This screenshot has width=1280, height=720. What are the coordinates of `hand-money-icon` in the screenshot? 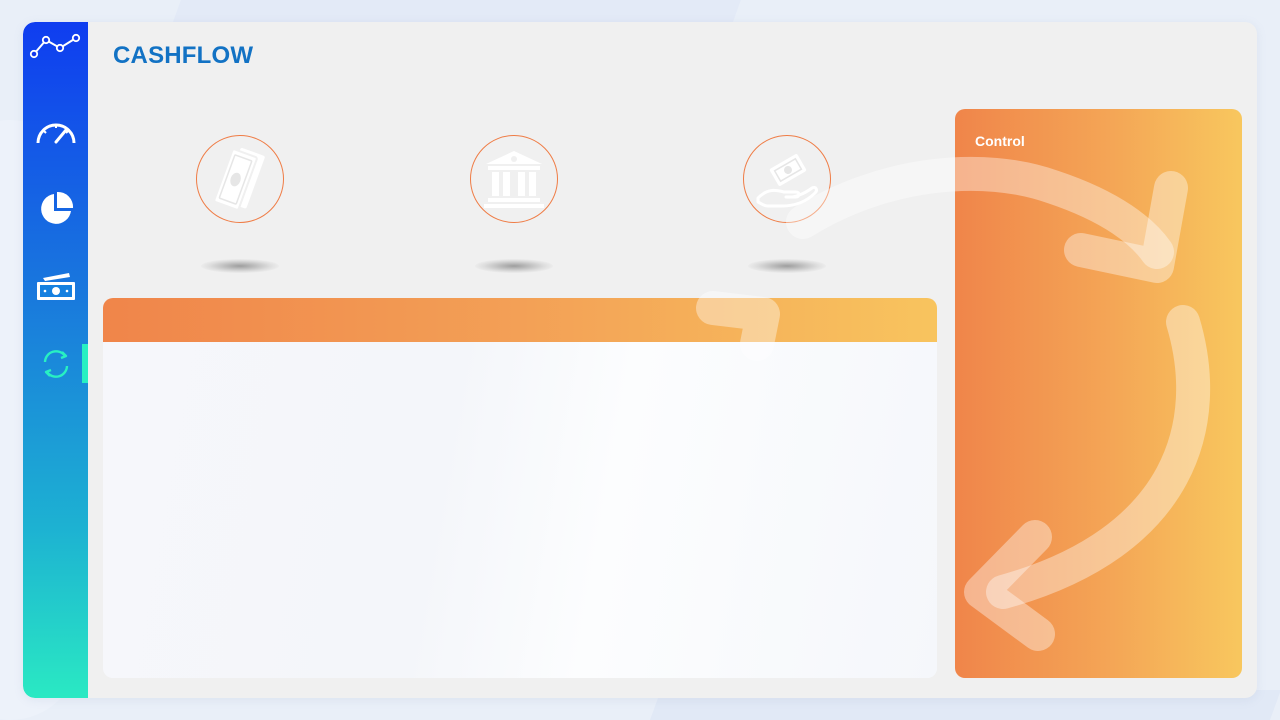 It's located at (787, 181).